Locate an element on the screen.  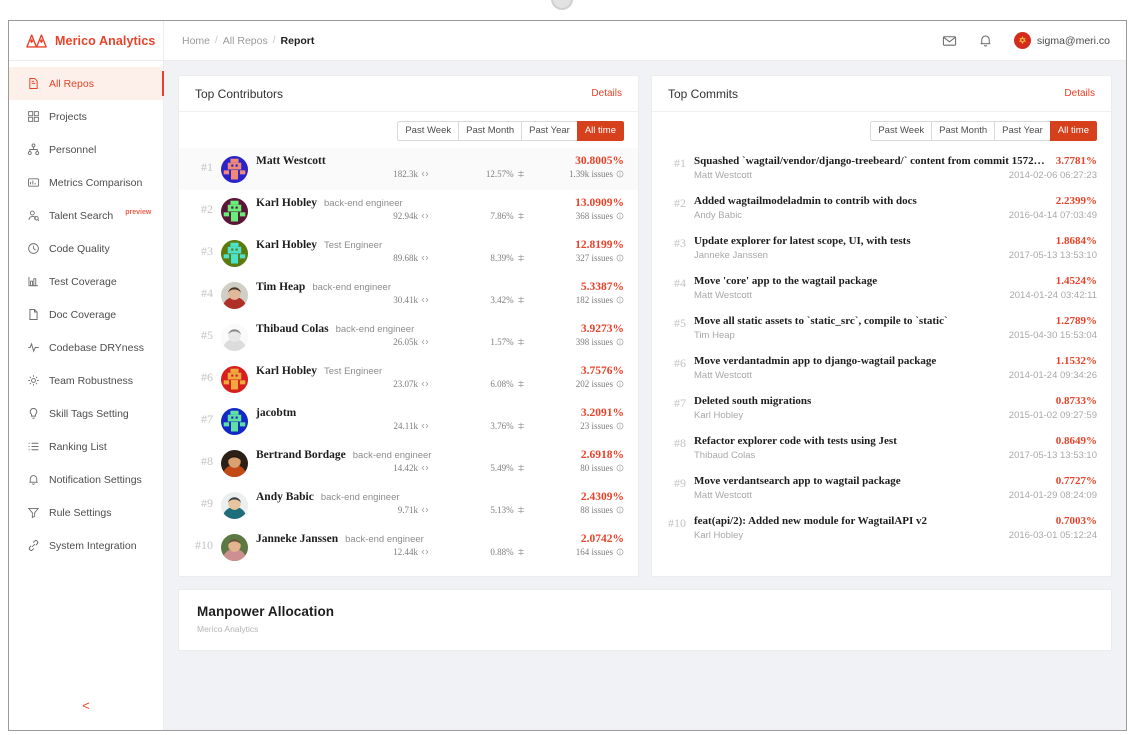
commit-rank: #10 is located at coordinates (677, 523).